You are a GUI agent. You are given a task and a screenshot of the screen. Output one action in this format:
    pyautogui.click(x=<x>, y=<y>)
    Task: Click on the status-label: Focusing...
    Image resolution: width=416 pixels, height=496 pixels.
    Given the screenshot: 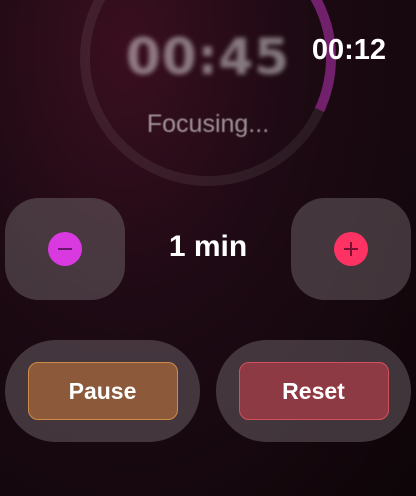 What is the action you would take?
    pyautogui.click(x=208, y=124)
    